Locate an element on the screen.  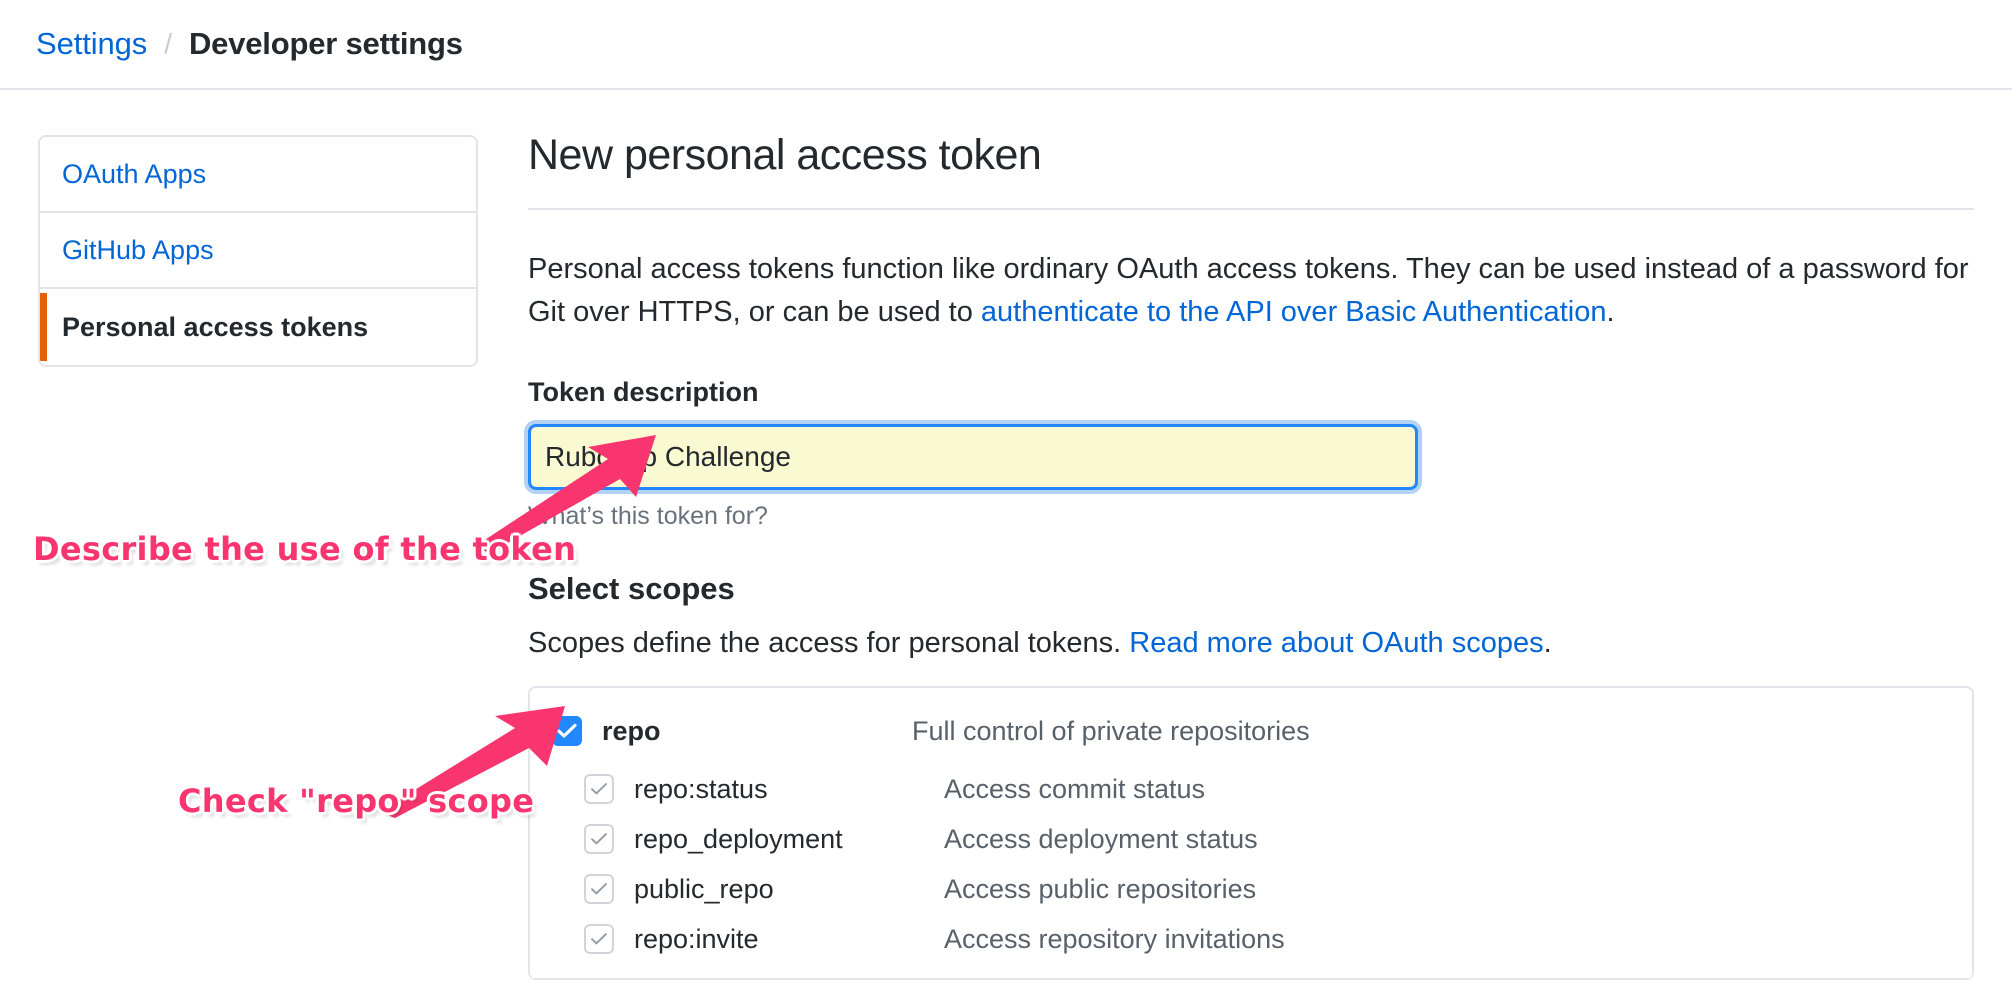
oauth-scopes-doc-link: Read more about OAuth scopes is located at coordinates (1336, 643).